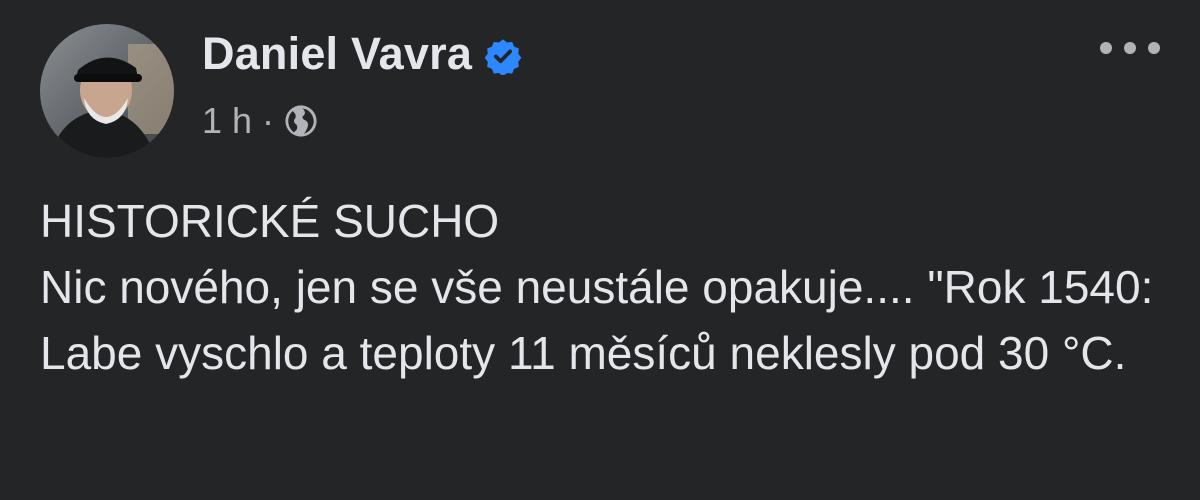 The image size is (1200, 500). I want to click on post-time: 1 h, so click(227, 121).